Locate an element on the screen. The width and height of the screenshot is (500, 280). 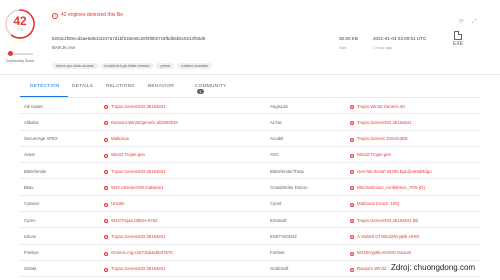
detection-alert: ! 42 engines detected this file is located at coordinates (87, 15).